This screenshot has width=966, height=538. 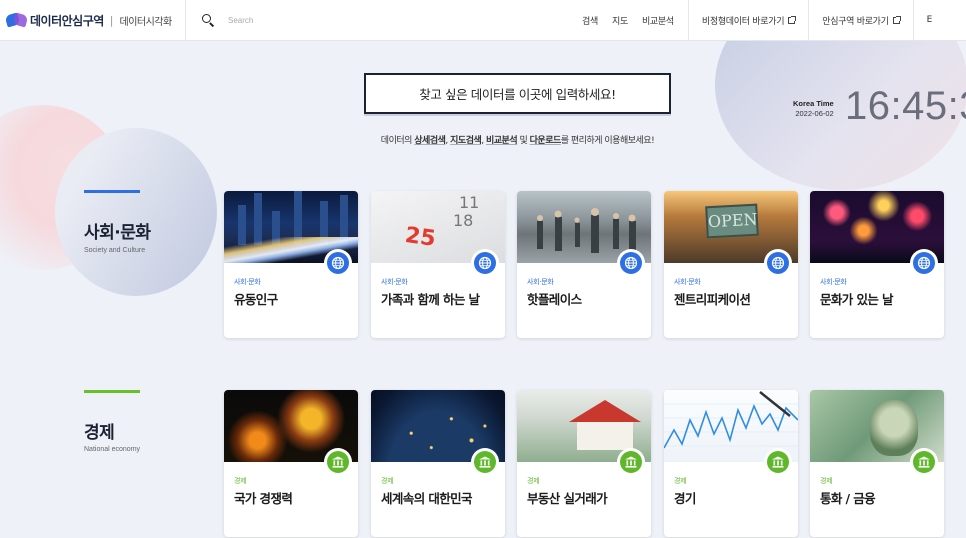 I want to click on link-unstructured-data: 비정형데이터 바로가기, so click(x=747, y=20).